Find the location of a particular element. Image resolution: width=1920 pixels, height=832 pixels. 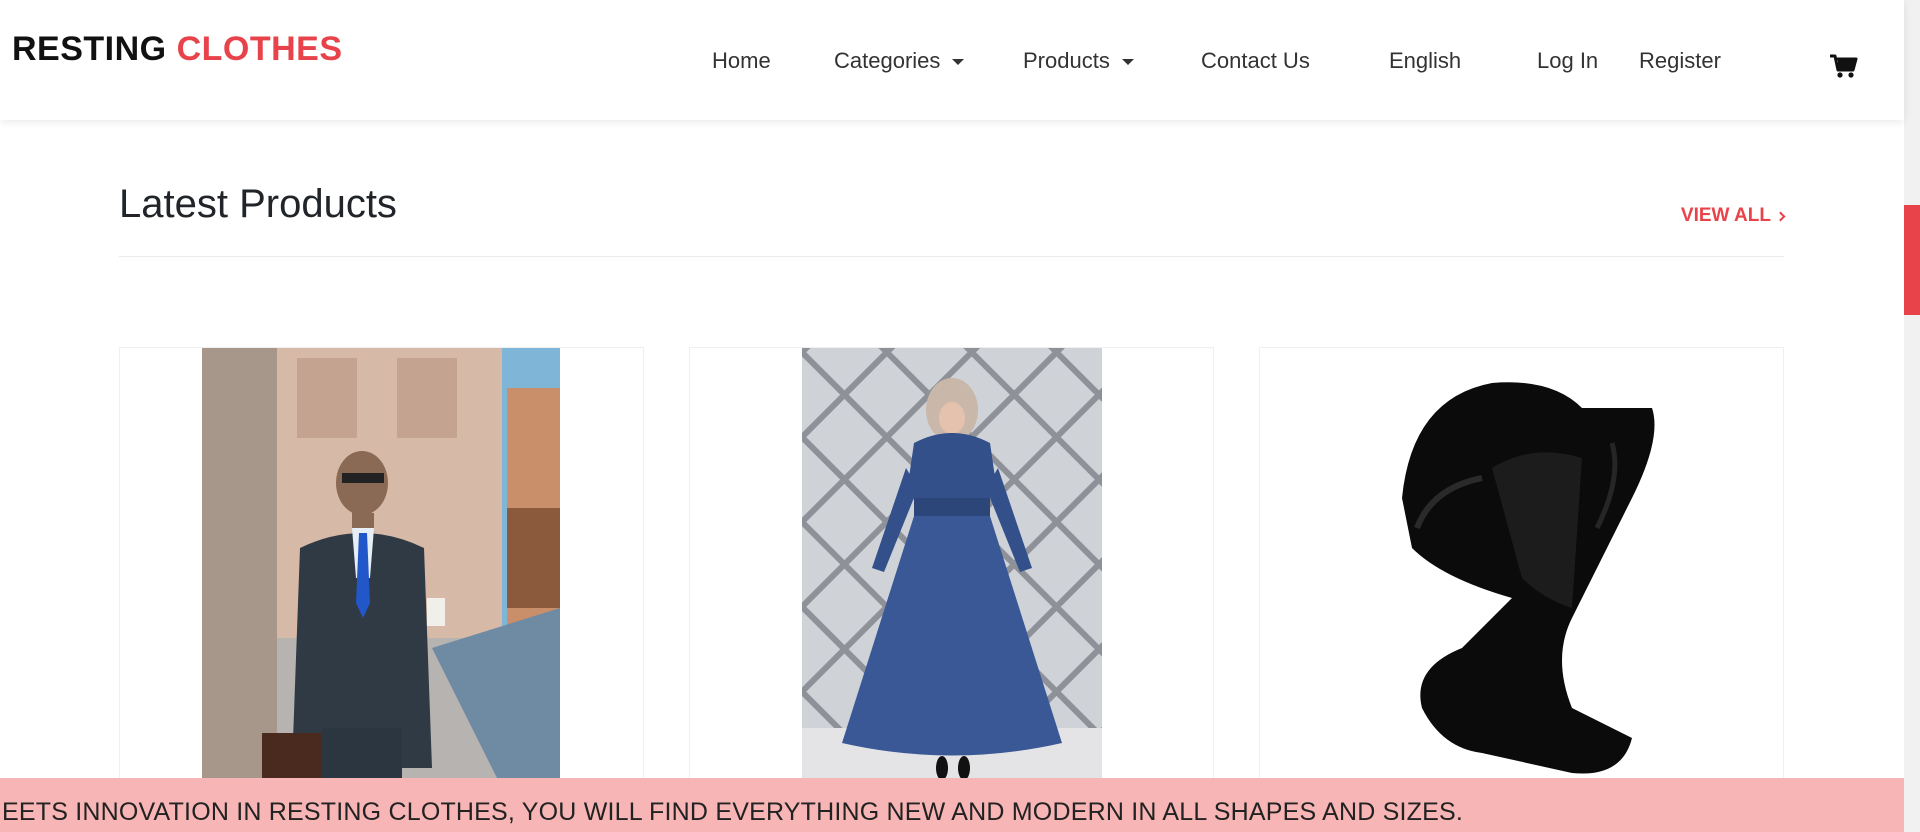

nav-contact-label: Contact Us is located at coordinates (1255, 61).